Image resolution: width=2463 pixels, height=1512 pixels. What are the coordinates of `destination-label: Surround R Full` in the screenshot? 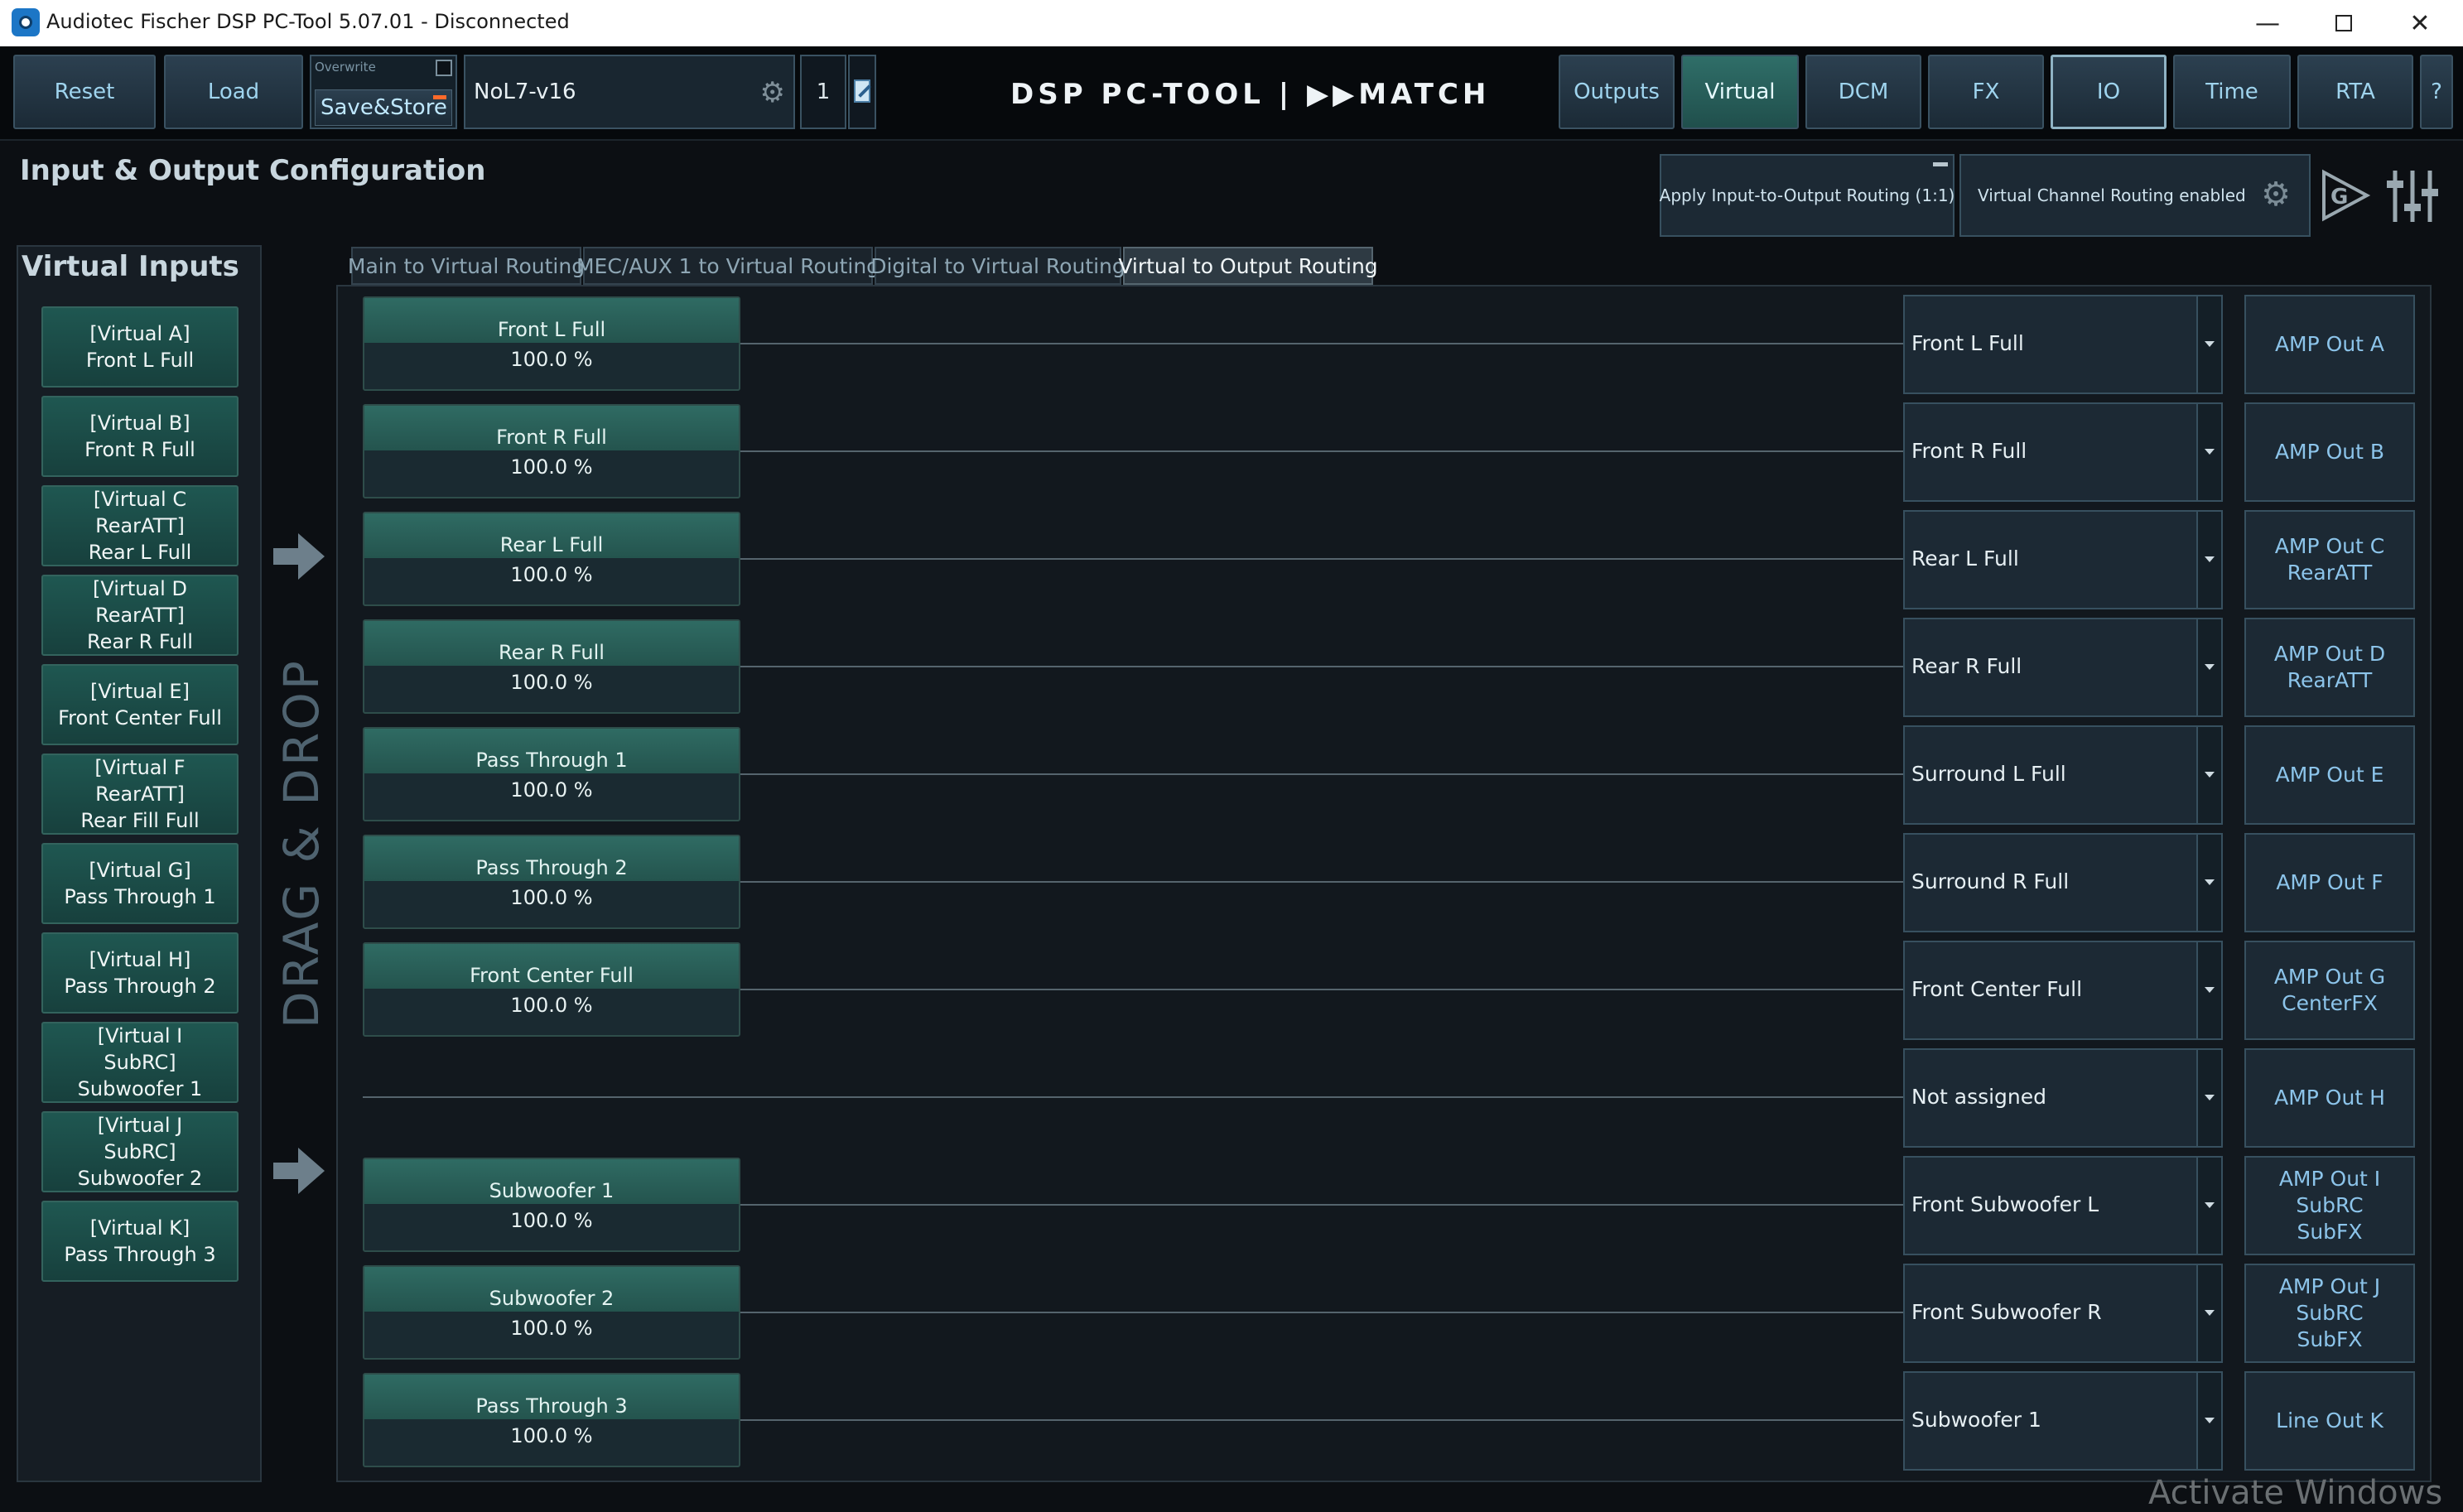 It's located at (1990, 881).